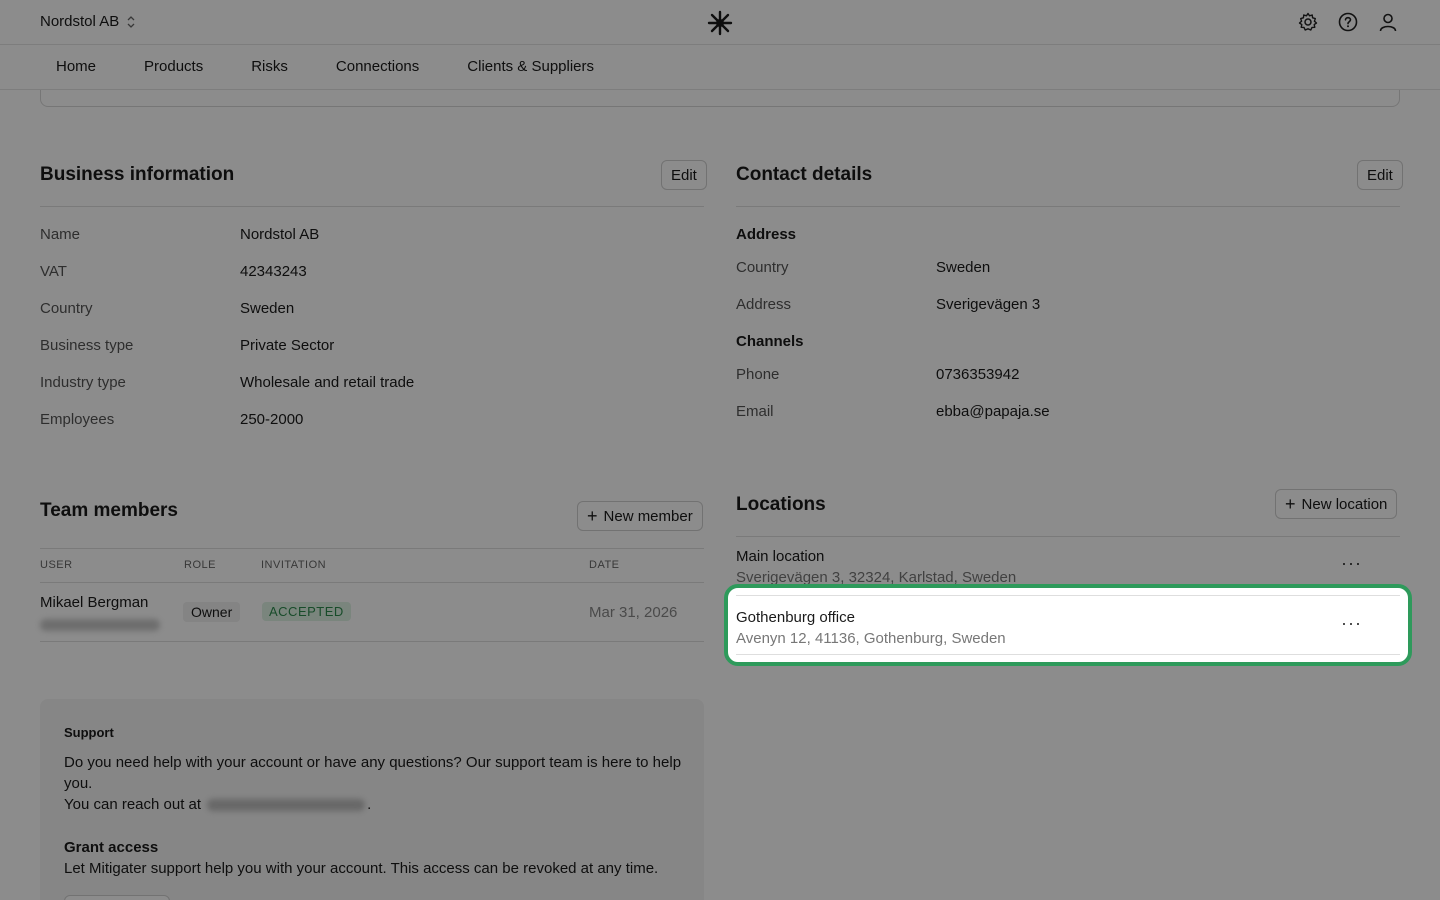 The height and width of the screenshot is (900, 1440). What do you see at coordinates (770, 341) in the screenshot?
I see `channels-heading: Channels` at bounding box center [770, 341].